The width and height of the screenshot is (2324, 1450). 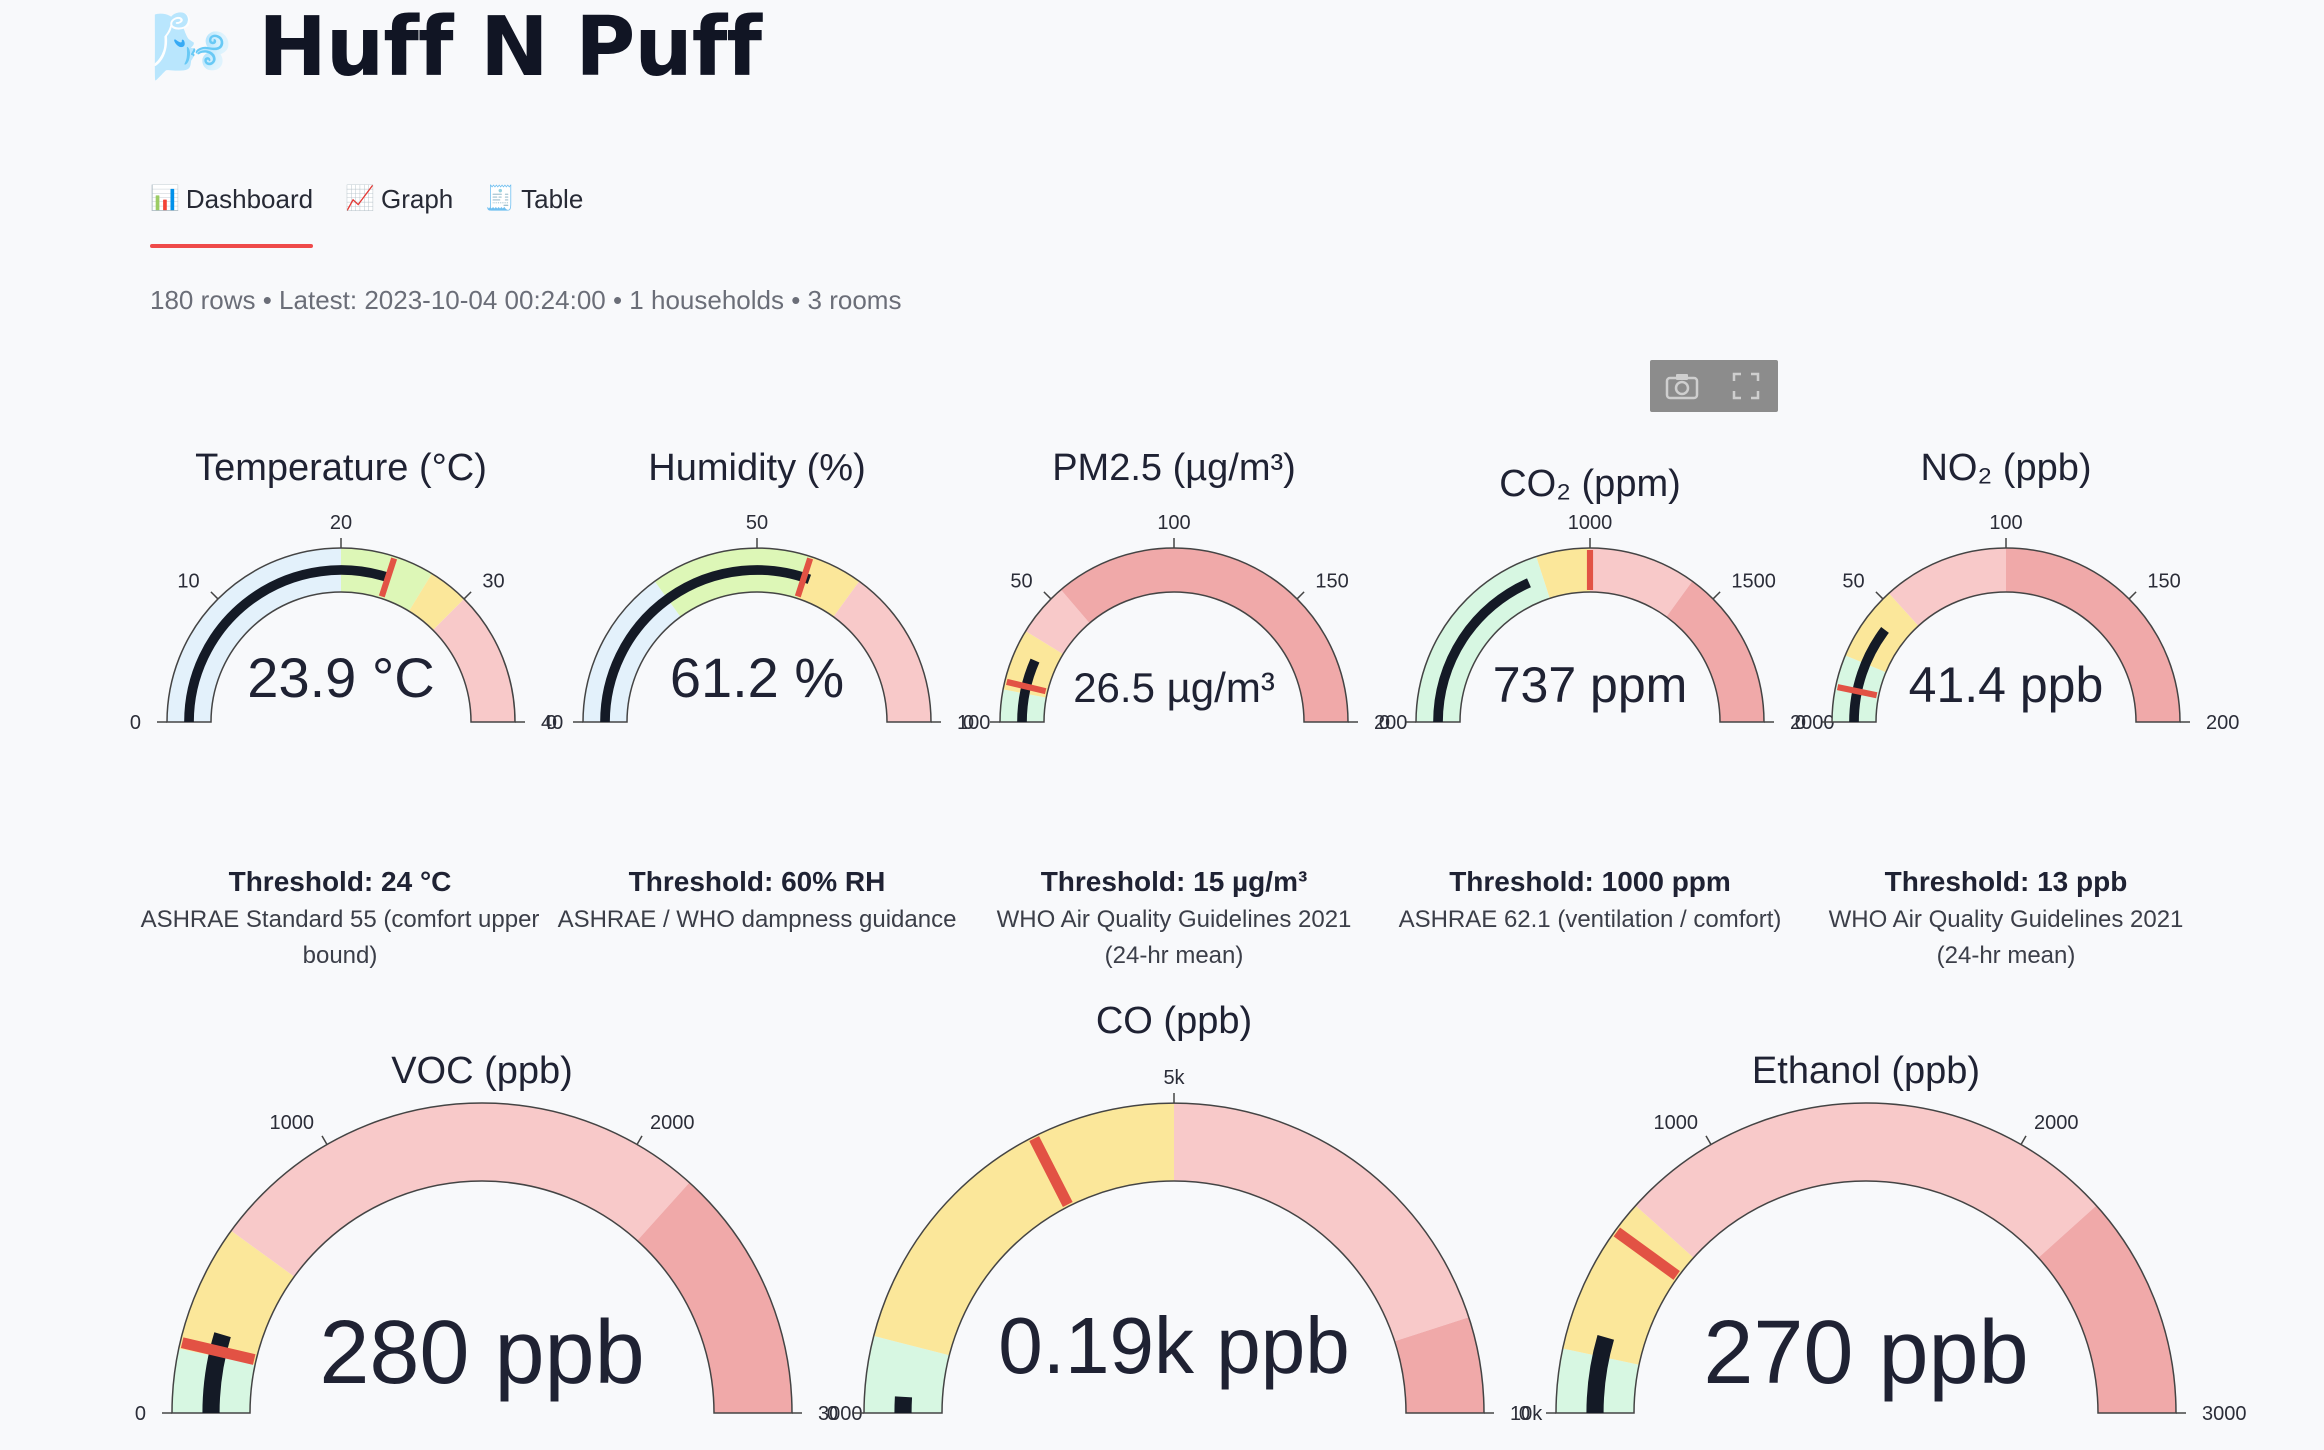 I want to click on gauge-tick-label: 1500, so click(x=1753, y=582).